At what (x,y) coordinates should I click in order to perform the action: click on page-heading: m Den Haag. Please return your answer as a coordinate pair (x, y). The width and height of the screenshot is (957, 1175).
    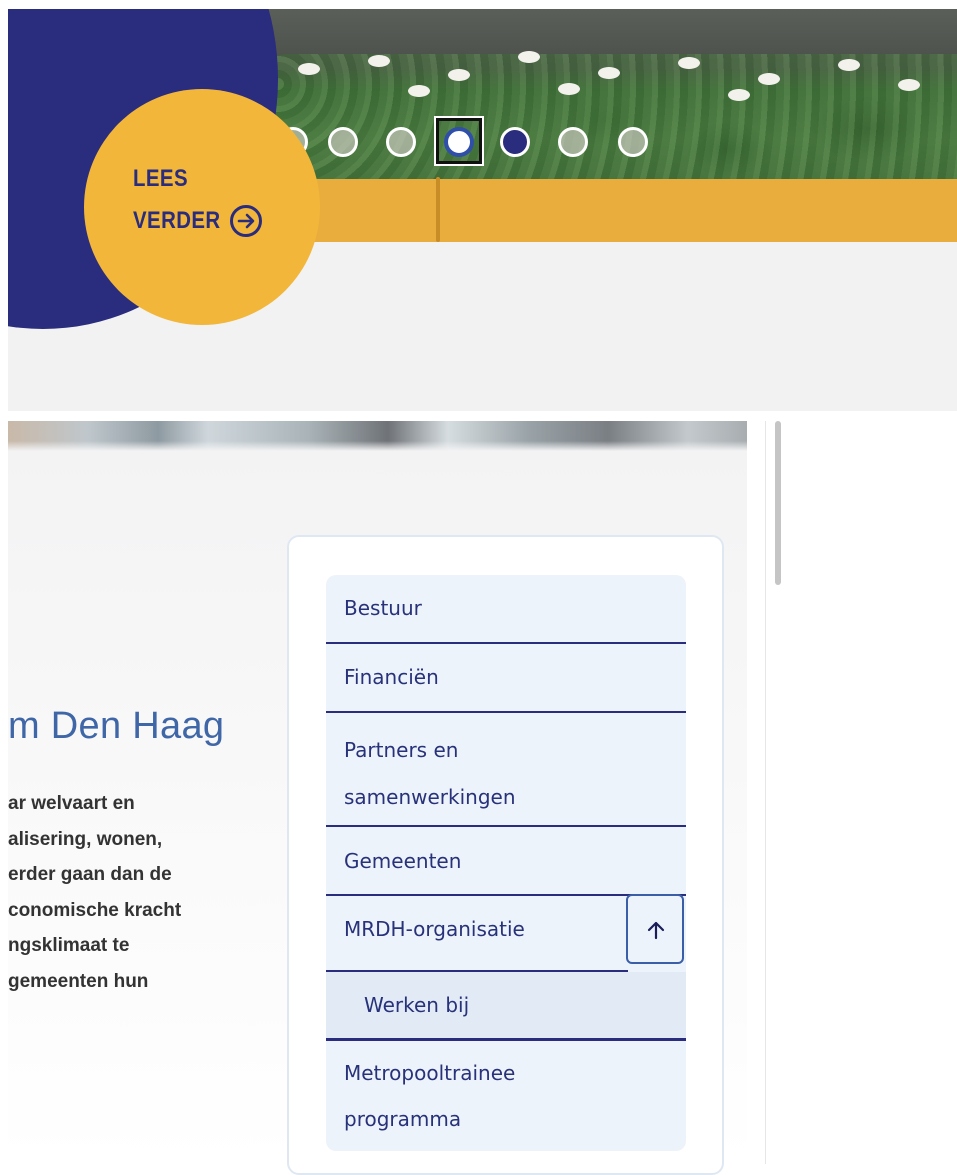
    Looking at the image, I should click on (116, 726).